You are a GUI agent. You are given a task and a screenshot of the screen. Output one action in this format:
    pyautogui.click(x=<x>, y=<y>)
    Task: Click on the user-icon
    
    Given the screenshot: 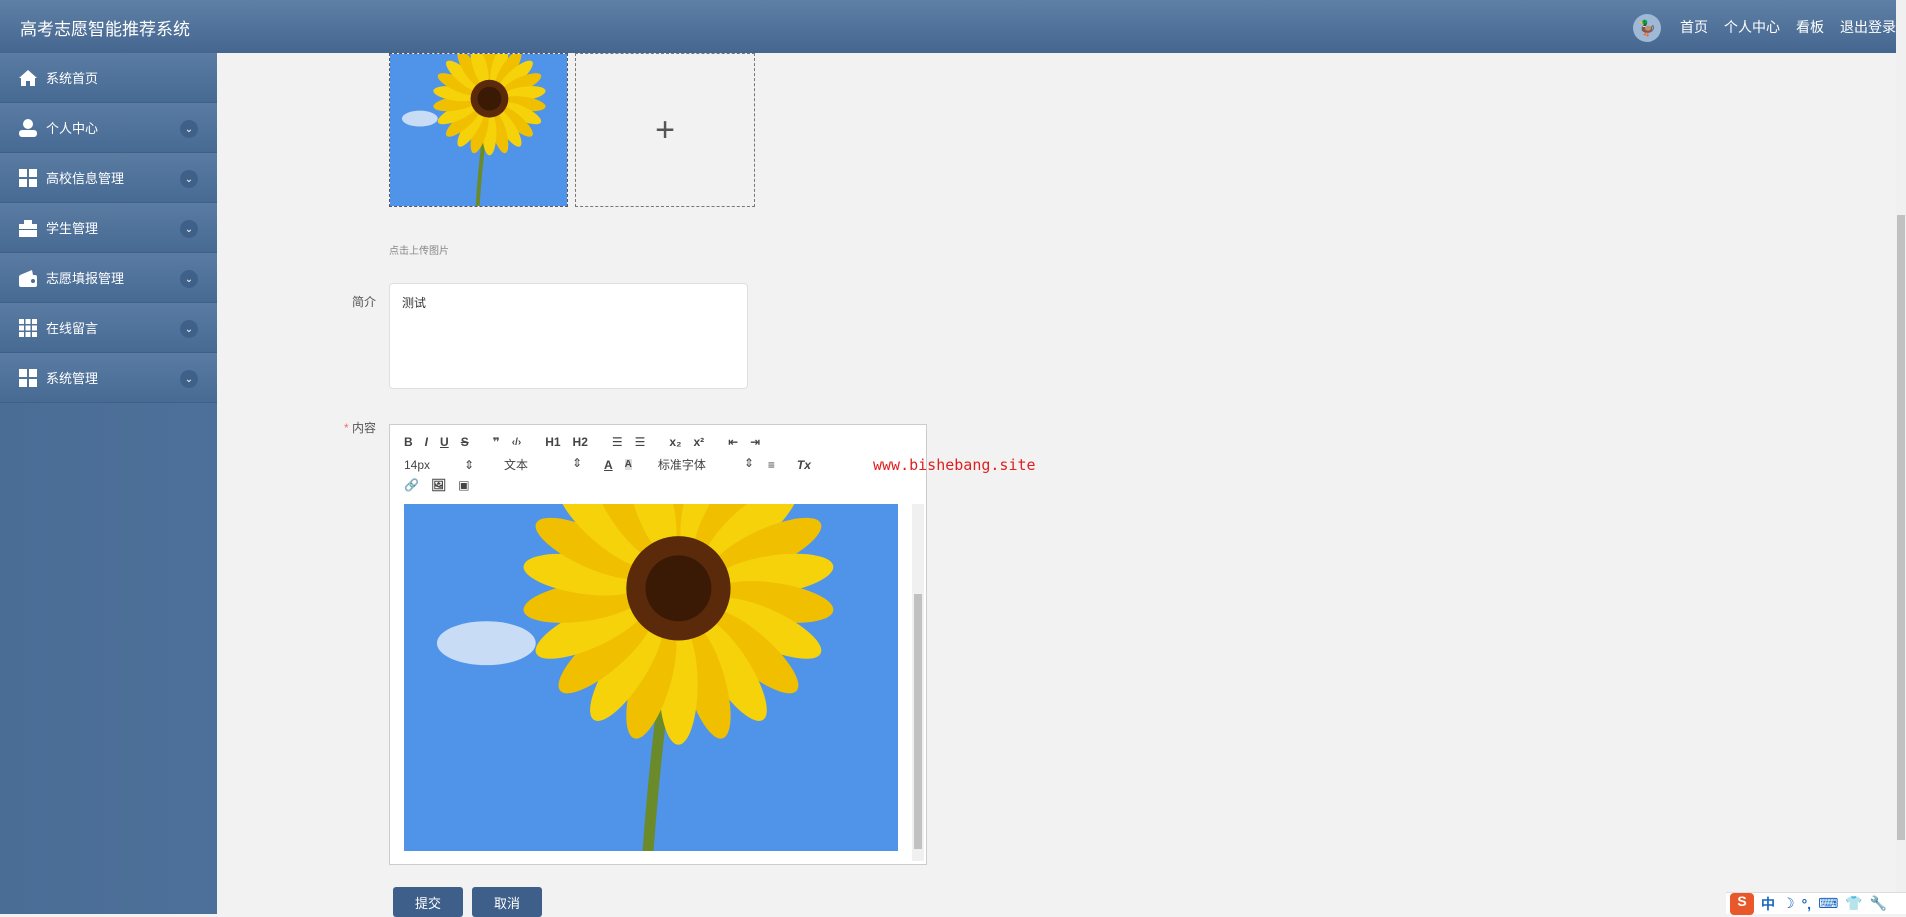 What is the action you would take?
    pyautogui.click(x=28, y=128)
    